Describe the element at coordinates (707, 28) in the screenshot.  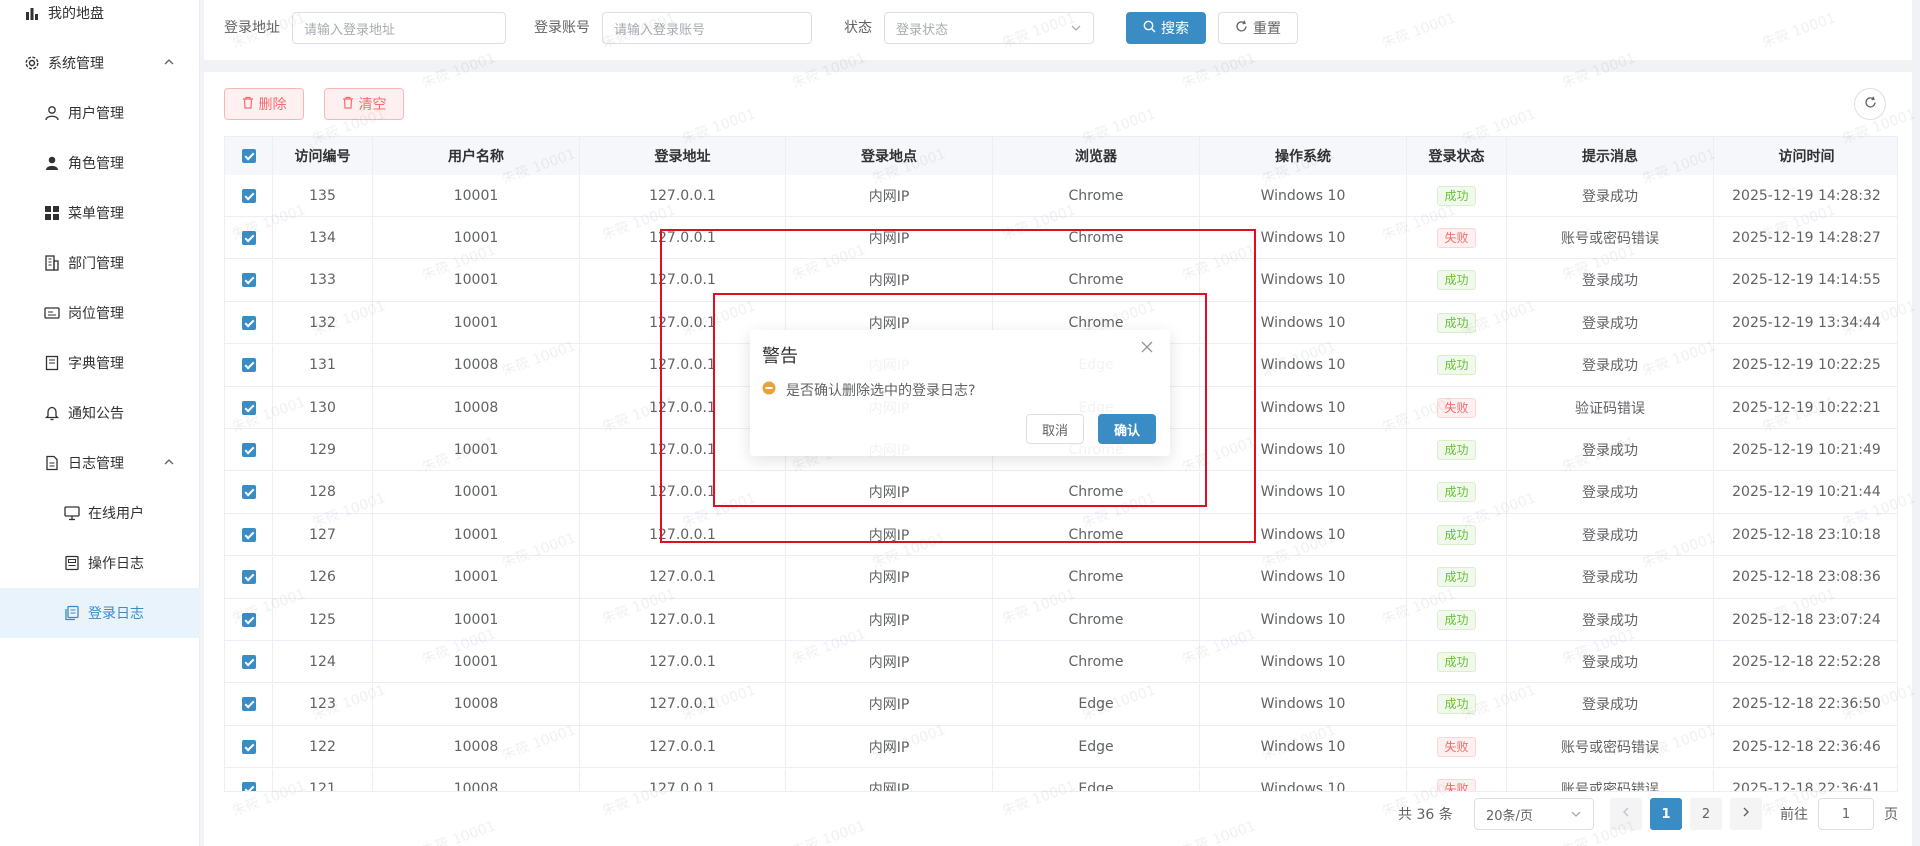
I see `login-account-input: 请输入登录账号` at that location.